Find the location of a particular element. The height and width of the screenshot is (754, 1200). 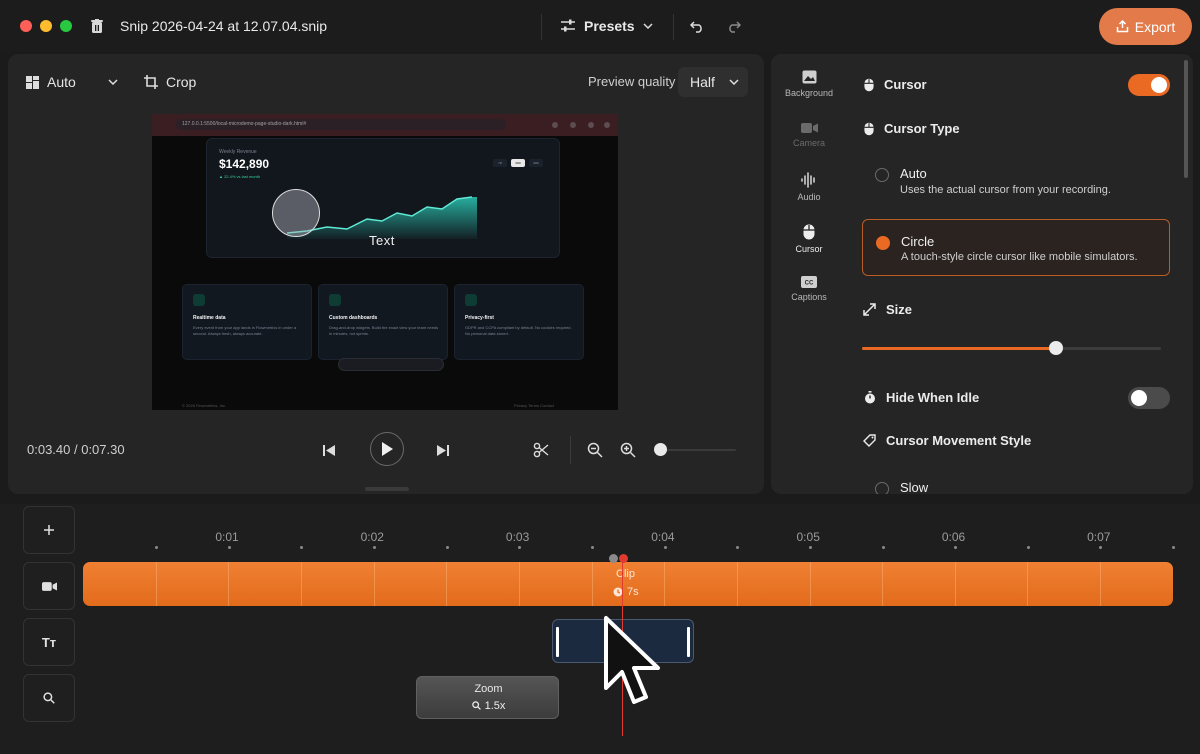

skip-back-icon is located at coordinates (329, 450).